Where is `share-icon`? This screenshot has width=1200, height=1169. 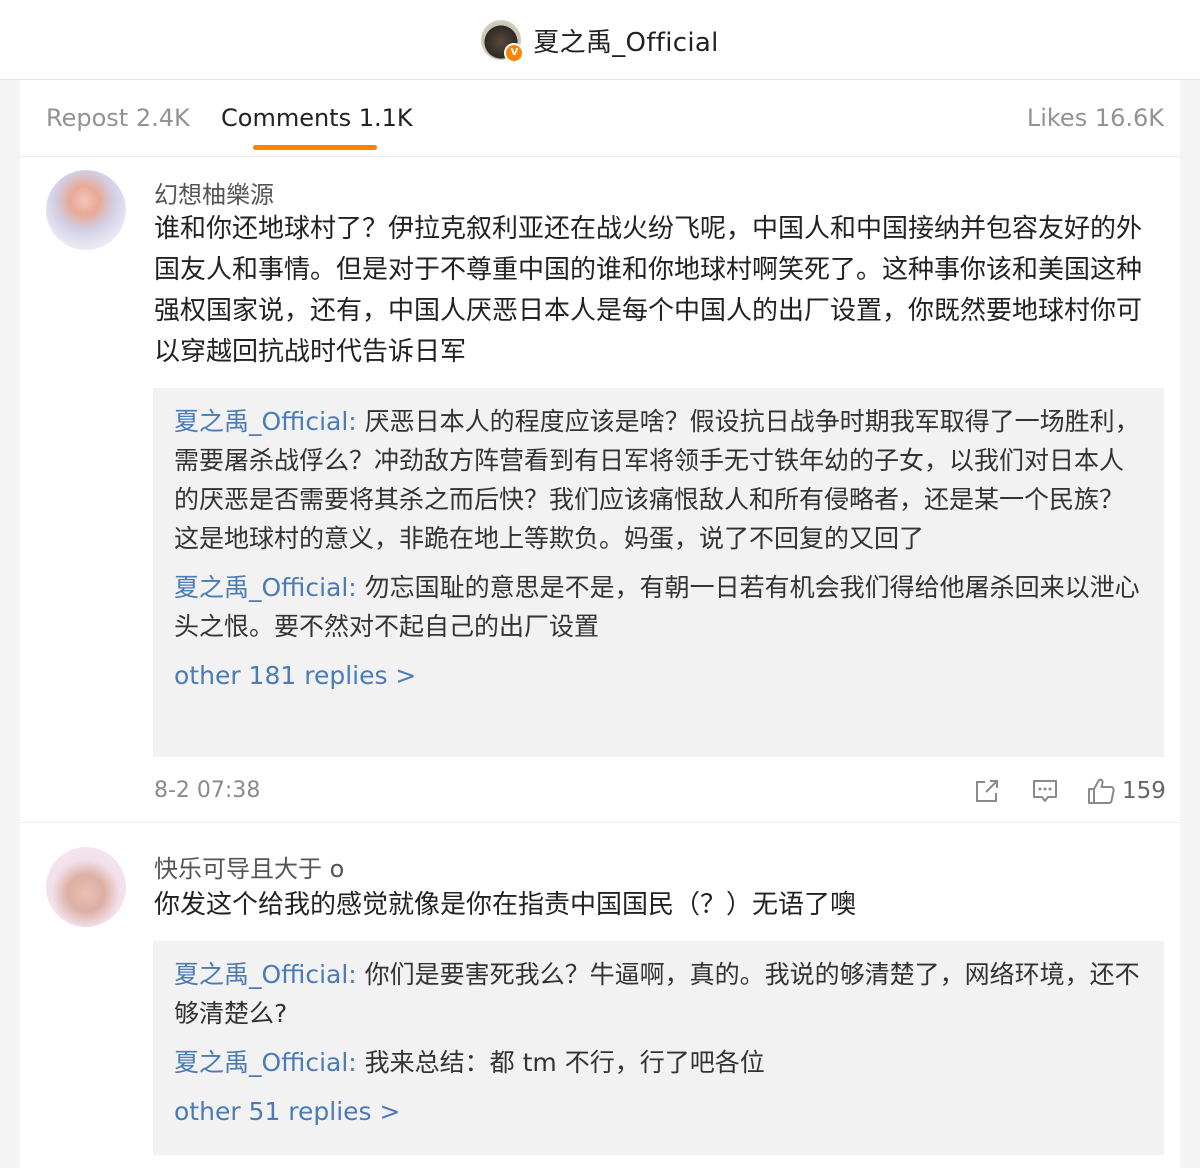
share-icon is located at coordinates (987, 791).